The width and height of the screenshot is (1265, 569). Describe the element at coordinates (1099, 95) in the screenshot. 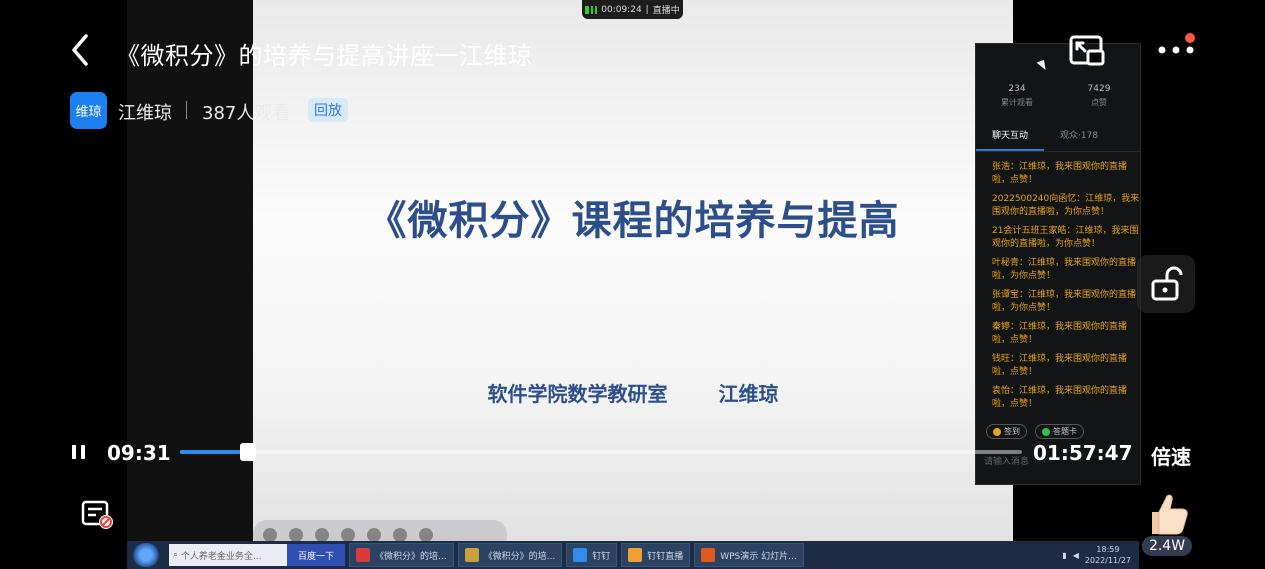

I see `stat-likes: 7429 点赞` at that location.